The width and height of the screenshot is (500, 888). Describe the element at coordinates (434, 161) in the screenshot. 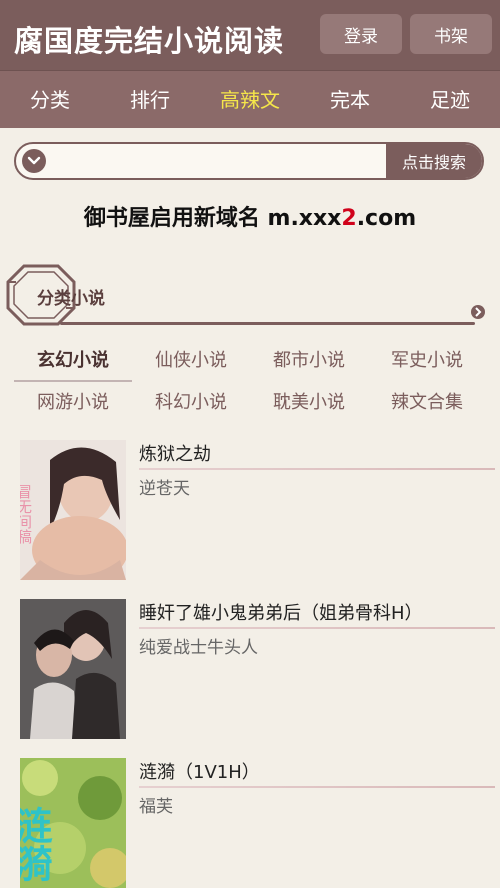

I see `search-button: 点击搜索` at that location.